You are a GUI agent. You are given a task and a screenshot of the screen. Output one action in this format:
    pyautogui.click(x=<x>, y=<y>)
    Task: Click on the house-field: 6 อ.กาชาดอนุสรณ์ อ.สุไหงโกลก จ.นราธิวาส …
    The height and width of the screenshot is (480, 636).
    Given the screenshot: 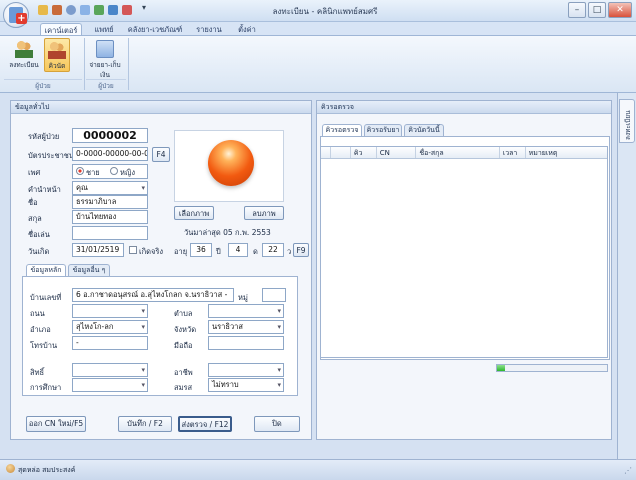 What is the action you would take?
    pyautogui.click(x=153, y=295)
    